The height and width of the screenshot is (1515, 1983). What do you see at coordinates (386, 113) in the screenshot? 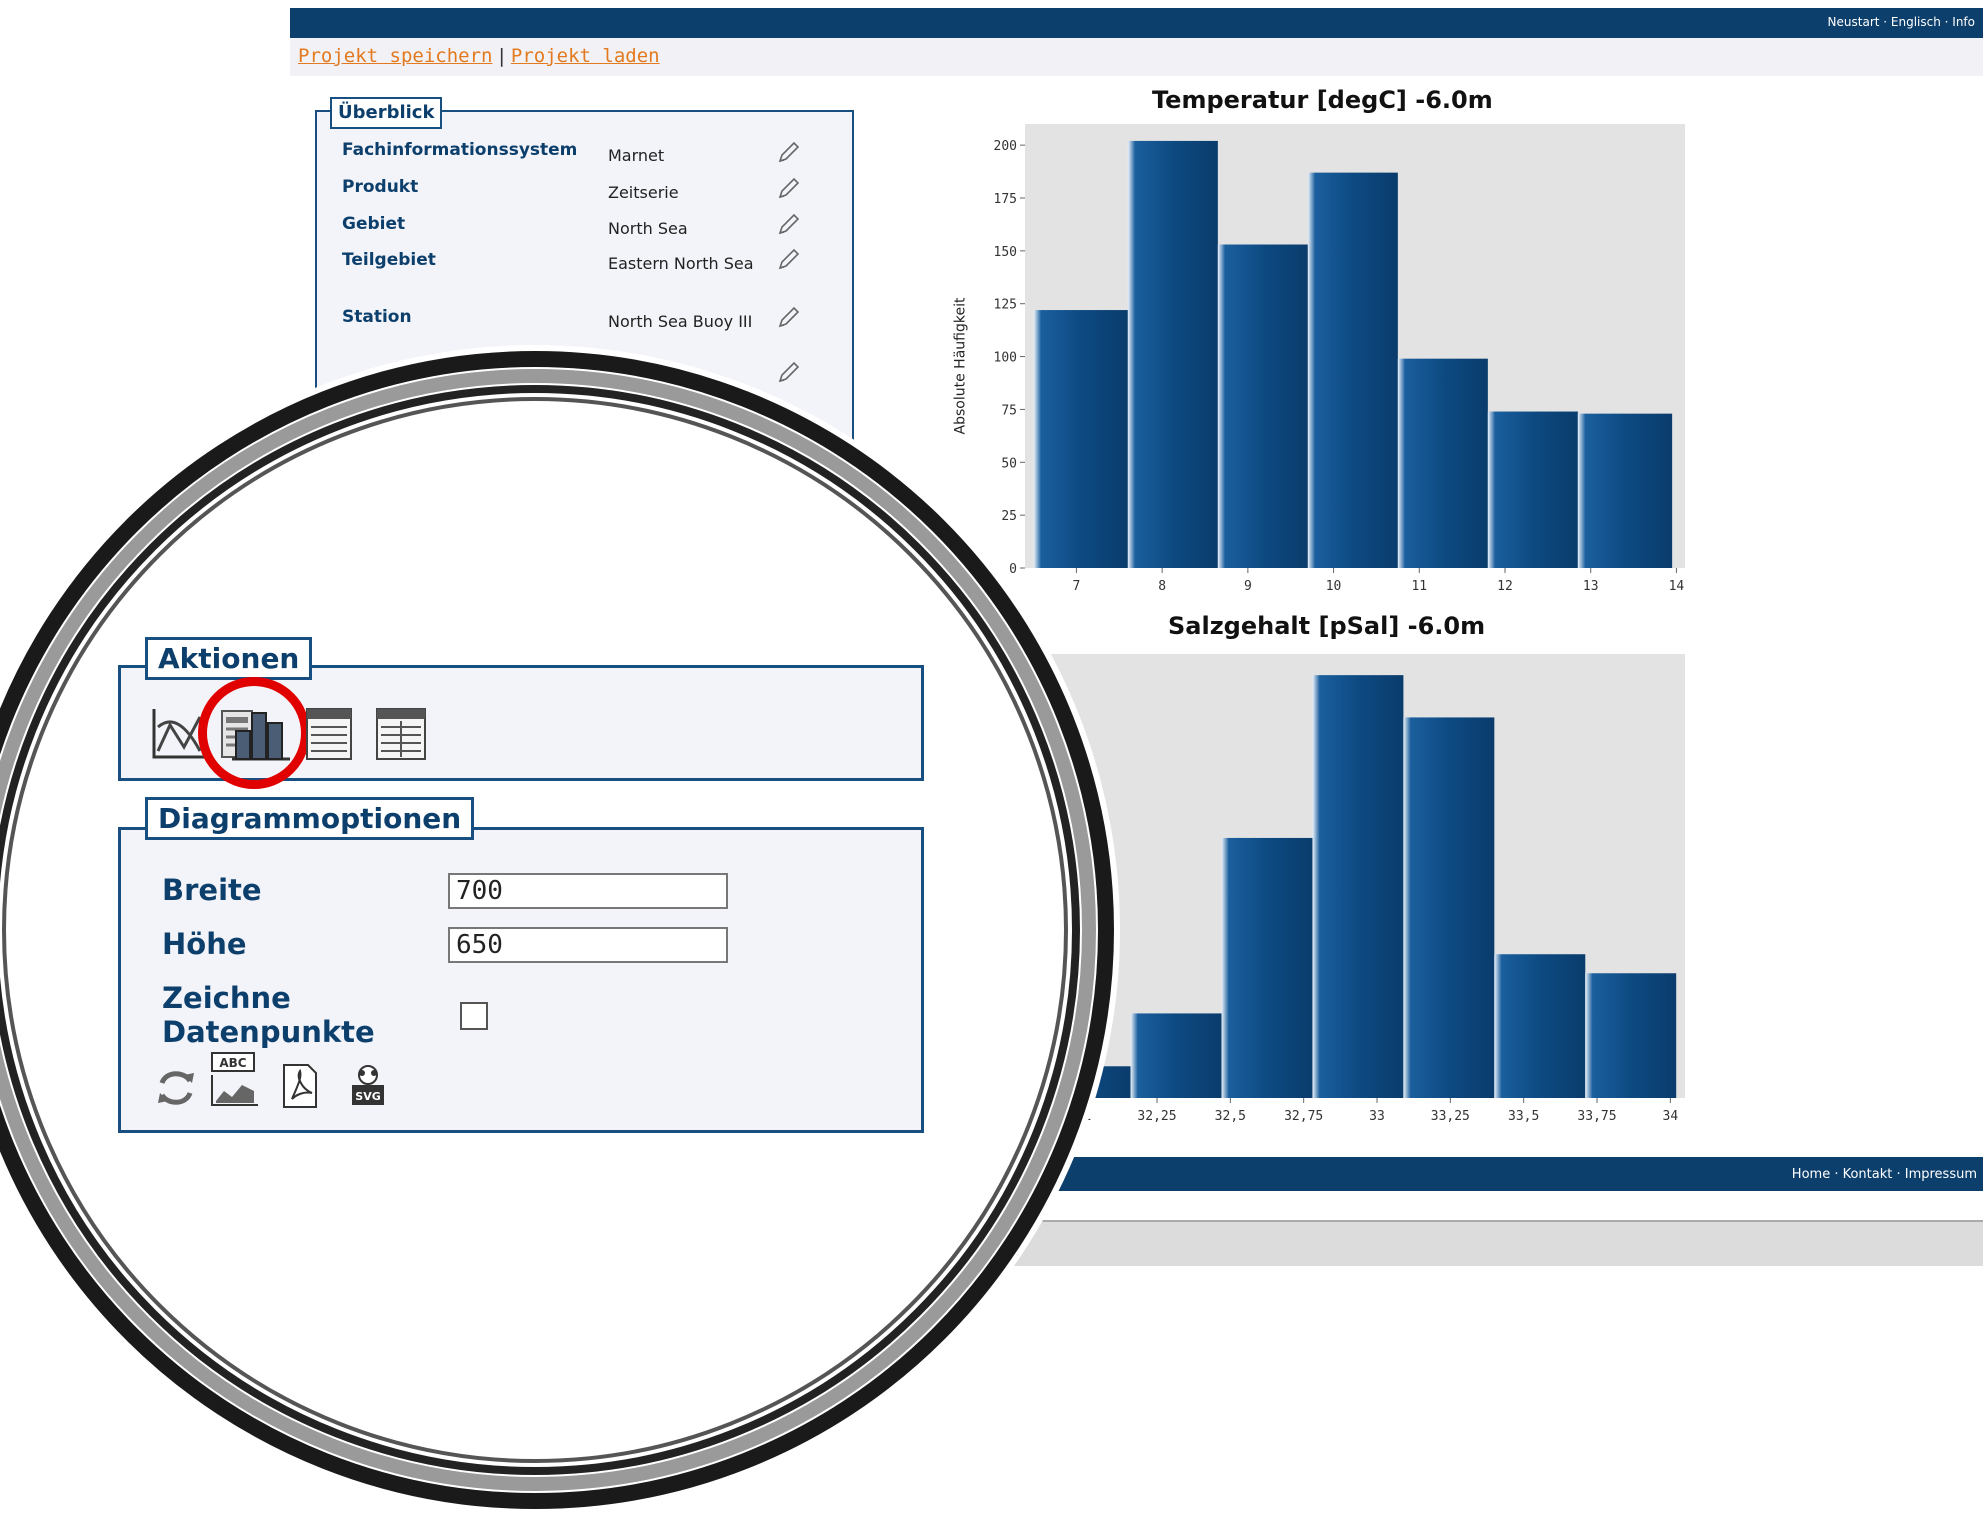
I see `overview-title: Überblick` at bounding box center [386, 113].